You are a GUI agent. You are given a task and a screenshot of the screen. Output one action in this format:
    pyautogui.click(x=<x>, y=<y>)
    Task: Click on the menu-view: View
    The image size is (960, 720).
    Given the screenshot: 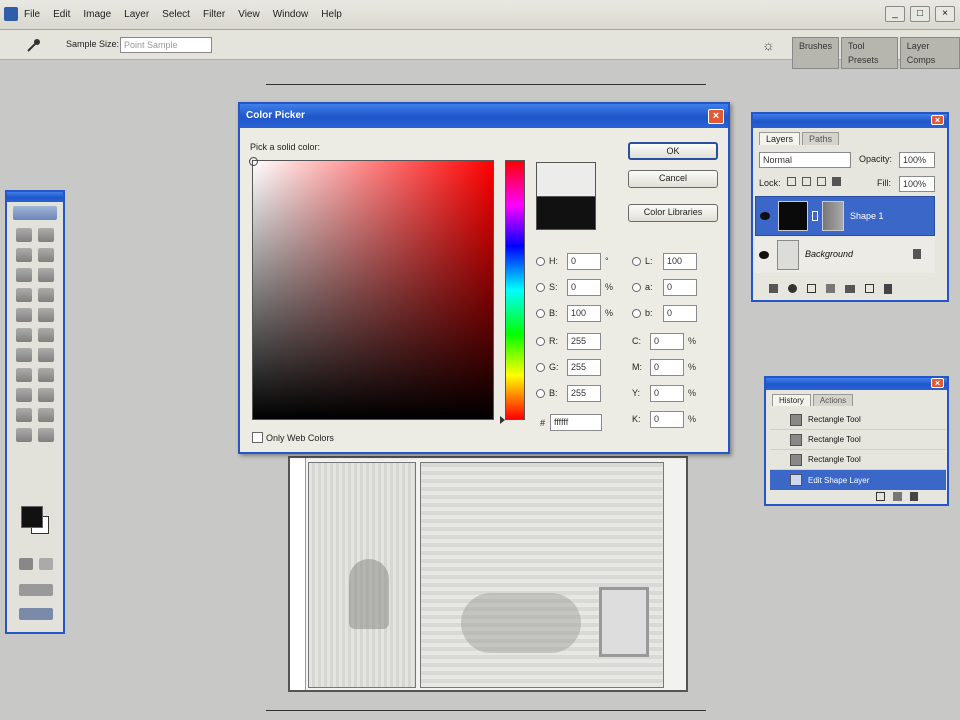 What is the action you would take?
    pyautogui.click(x=249, y=16)
    